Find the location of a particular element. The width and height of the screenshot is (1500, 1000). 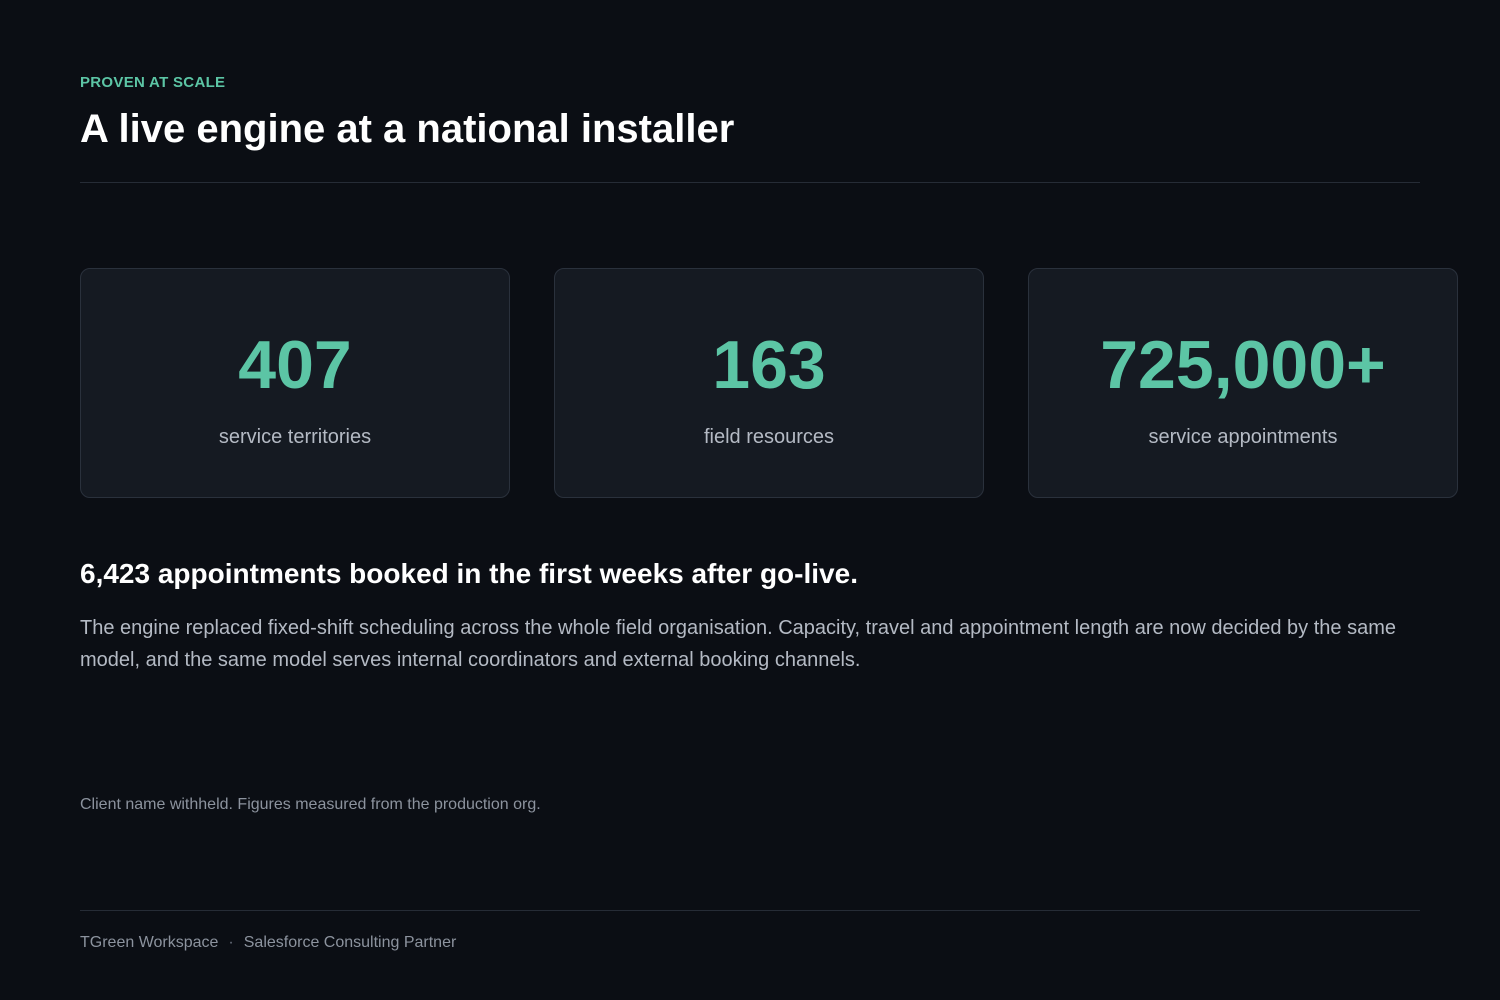

stat-card-appointments: 725,000+ service appointments is located at coordinates (1243, 383).